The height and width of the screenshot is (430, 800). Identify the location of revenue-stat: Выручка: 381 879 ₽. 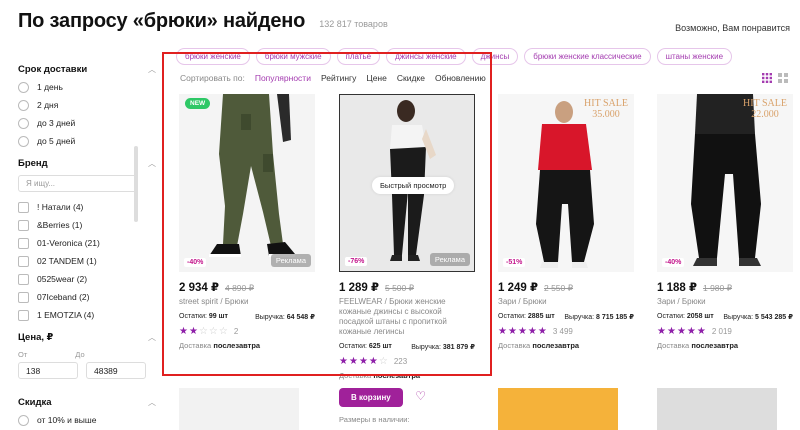
(443, 347).